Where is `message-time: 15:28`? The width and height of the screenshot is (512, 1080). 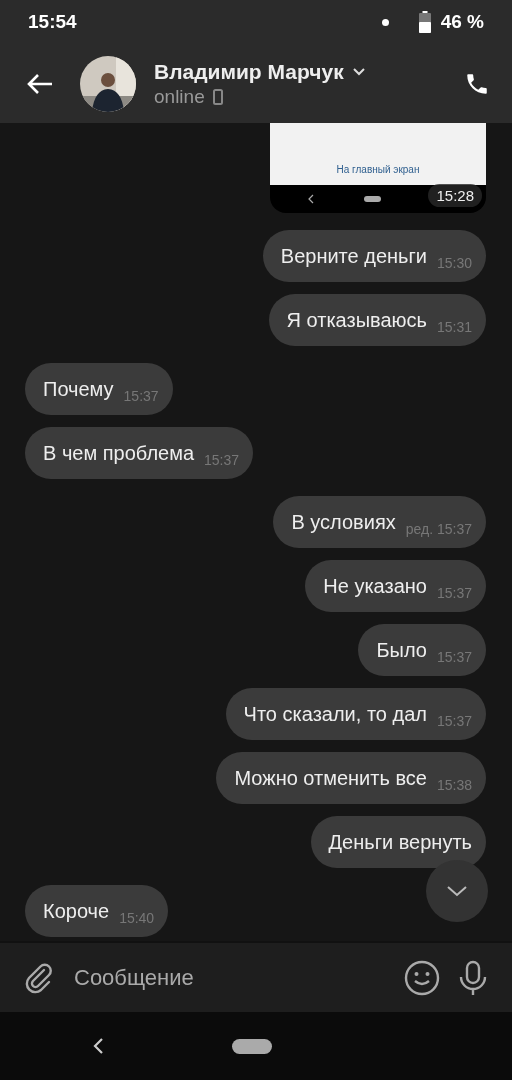
message-time: 15:28 is located at coordinates (455, 195).